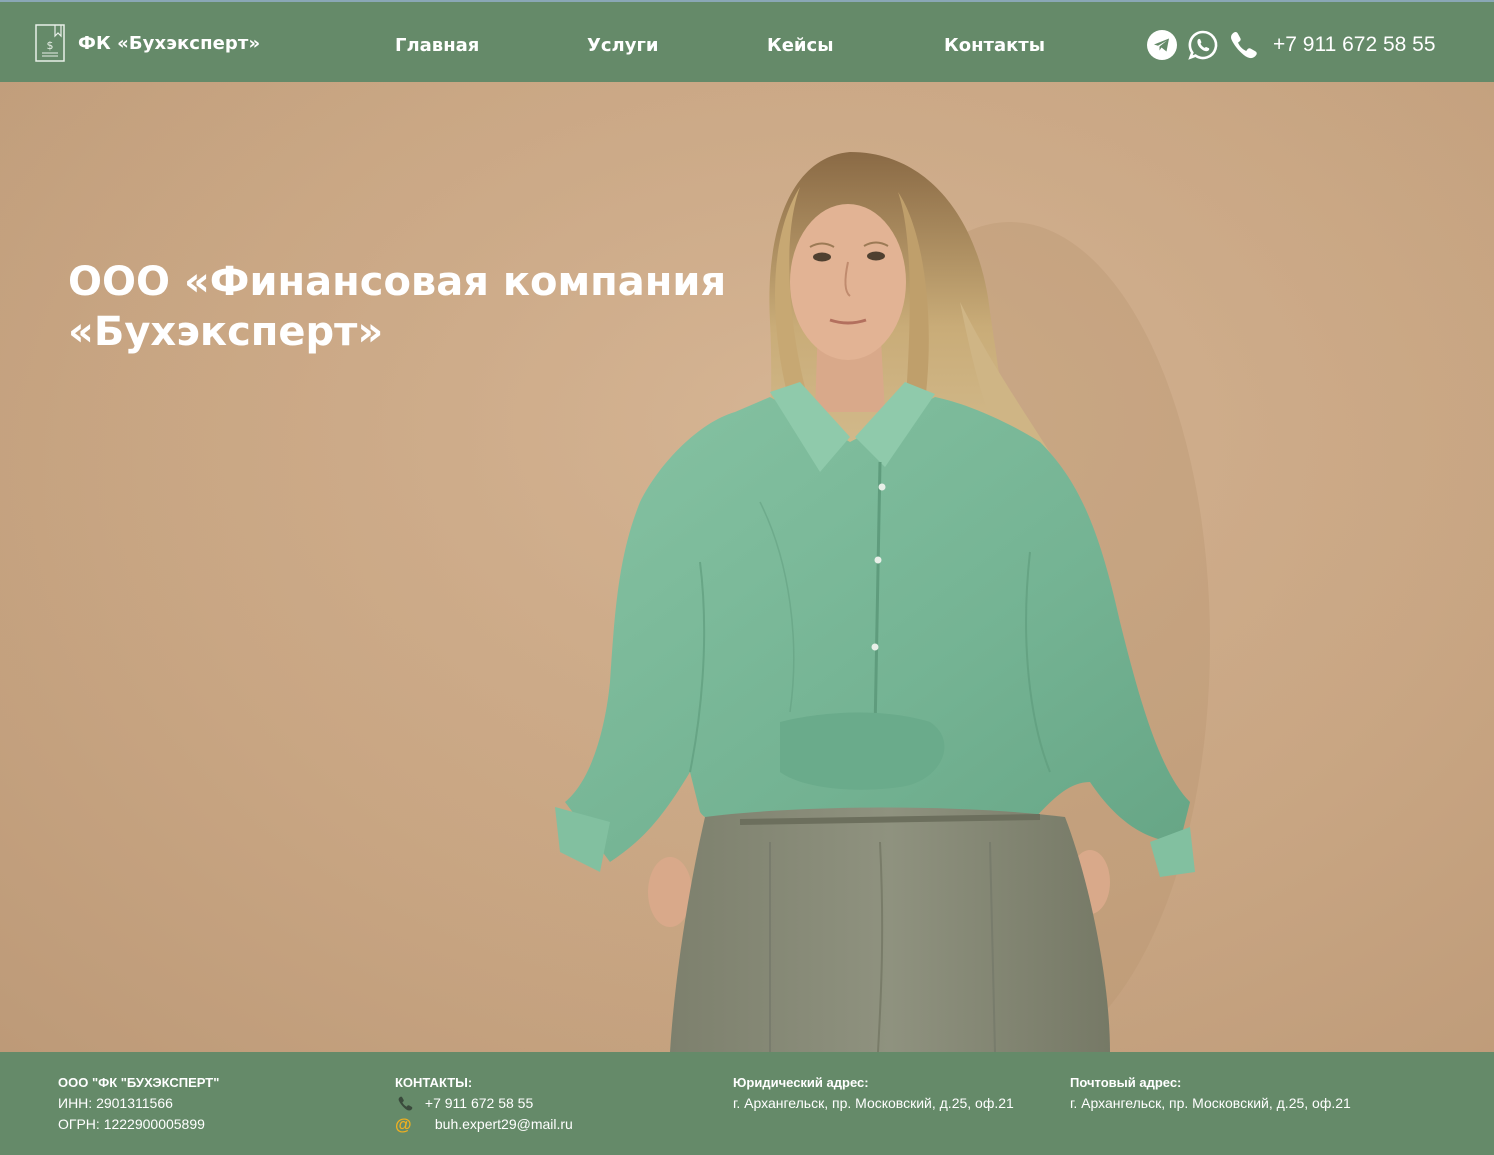  I want to click on footer-phone: +7 911 672 58 55, so click(479, 1103).